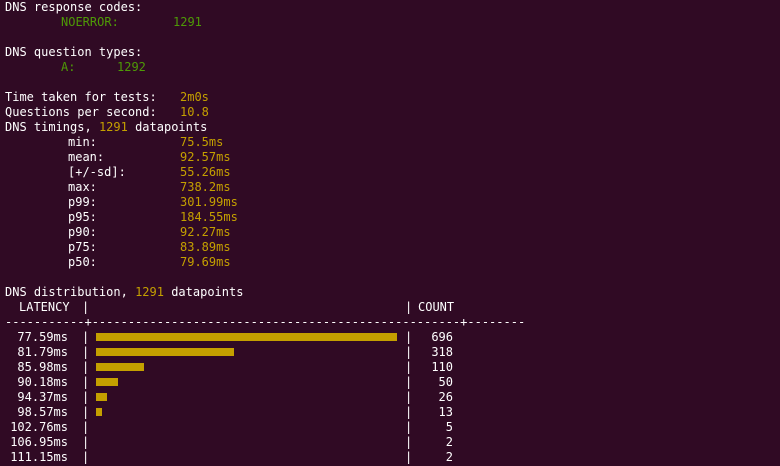  Describe the element at coordinates (390, 67) in the screenshot. I see `question-type-row: A: 1292` at that location.